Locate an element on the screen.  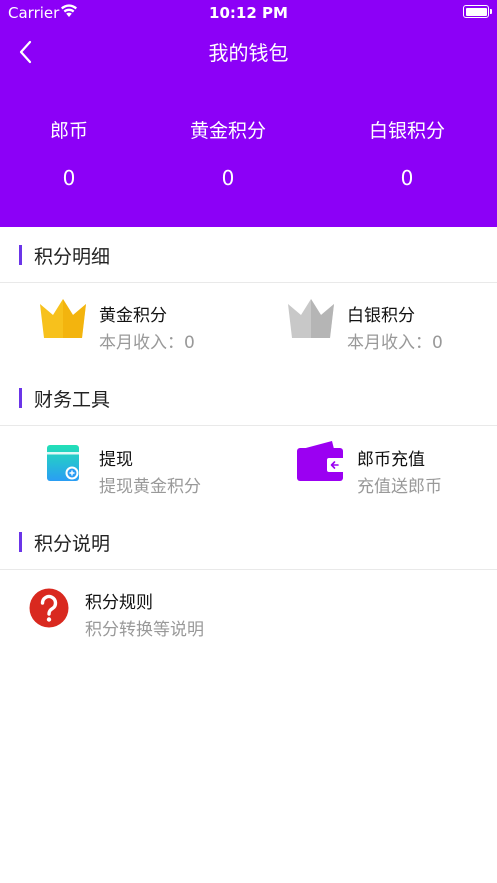
points-rules-item: 积分规则 积分转换等说明 is located at coordinates (138, 612).